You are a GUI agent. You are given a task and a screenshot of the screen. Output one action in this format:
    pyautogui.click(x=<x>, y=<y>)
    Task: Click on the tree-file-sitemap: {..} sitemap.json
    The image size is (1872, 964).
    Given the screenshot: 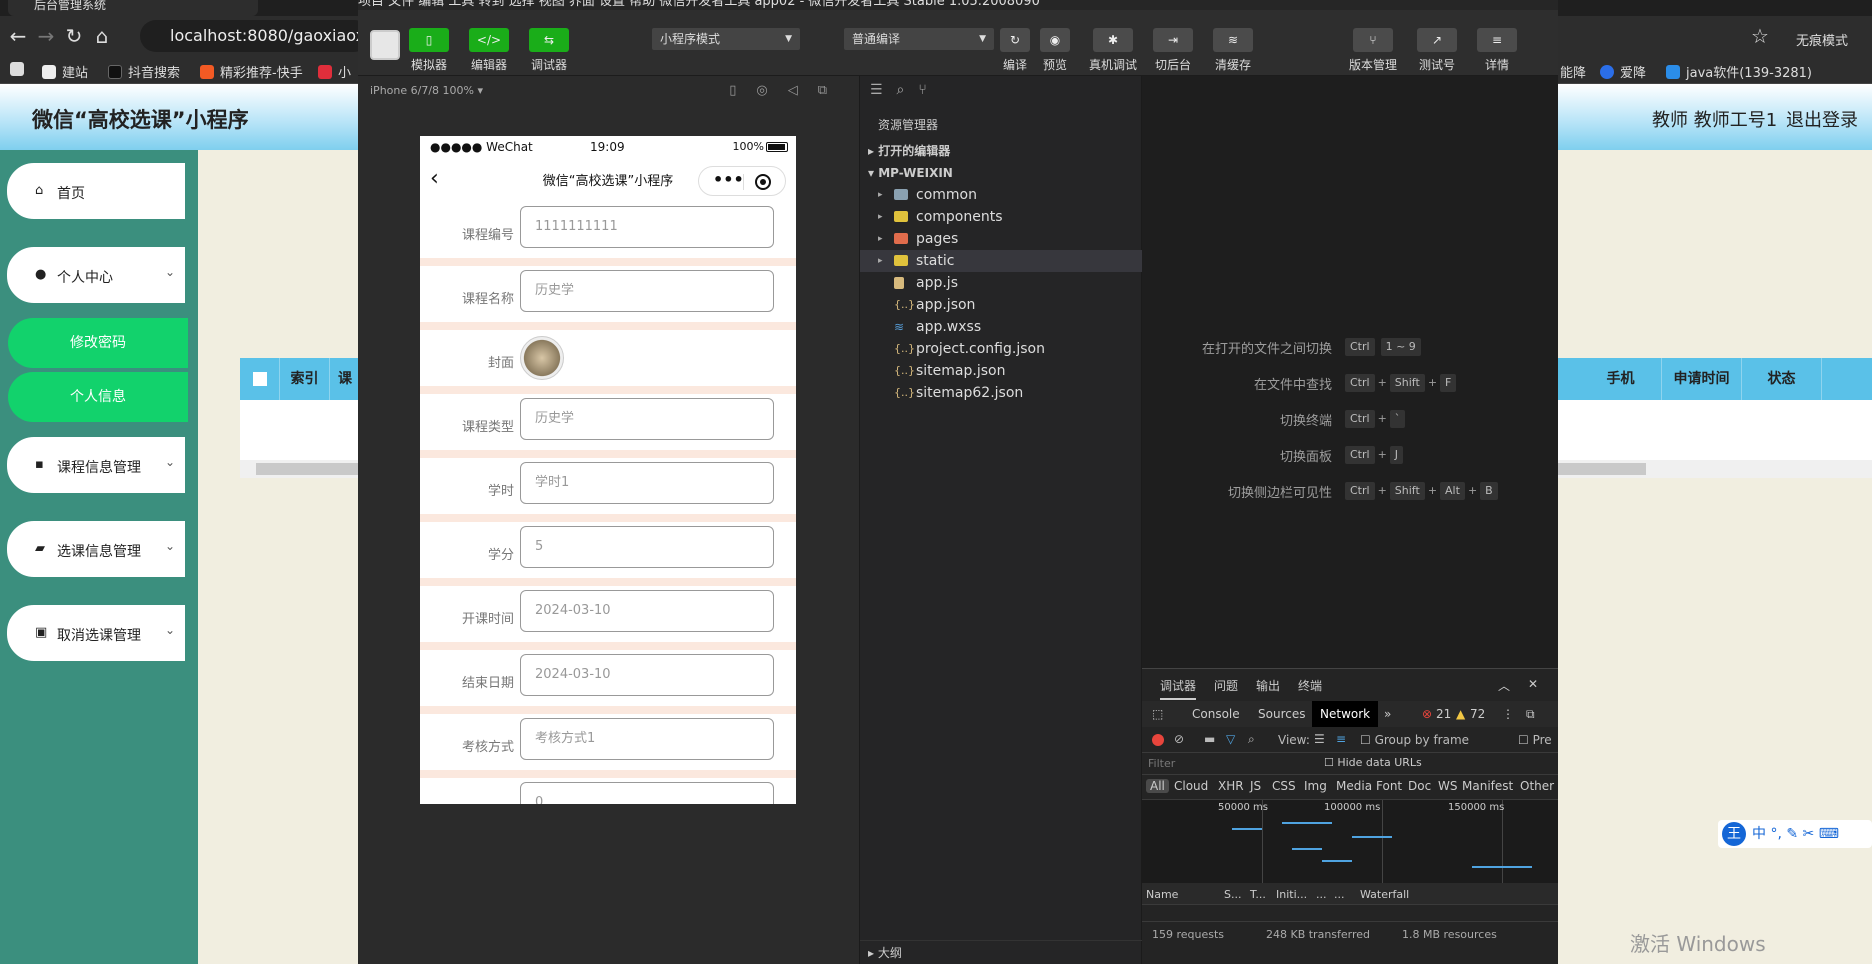 What is the action you would take?
    pyautogui.click(x=1001, y=371)
    